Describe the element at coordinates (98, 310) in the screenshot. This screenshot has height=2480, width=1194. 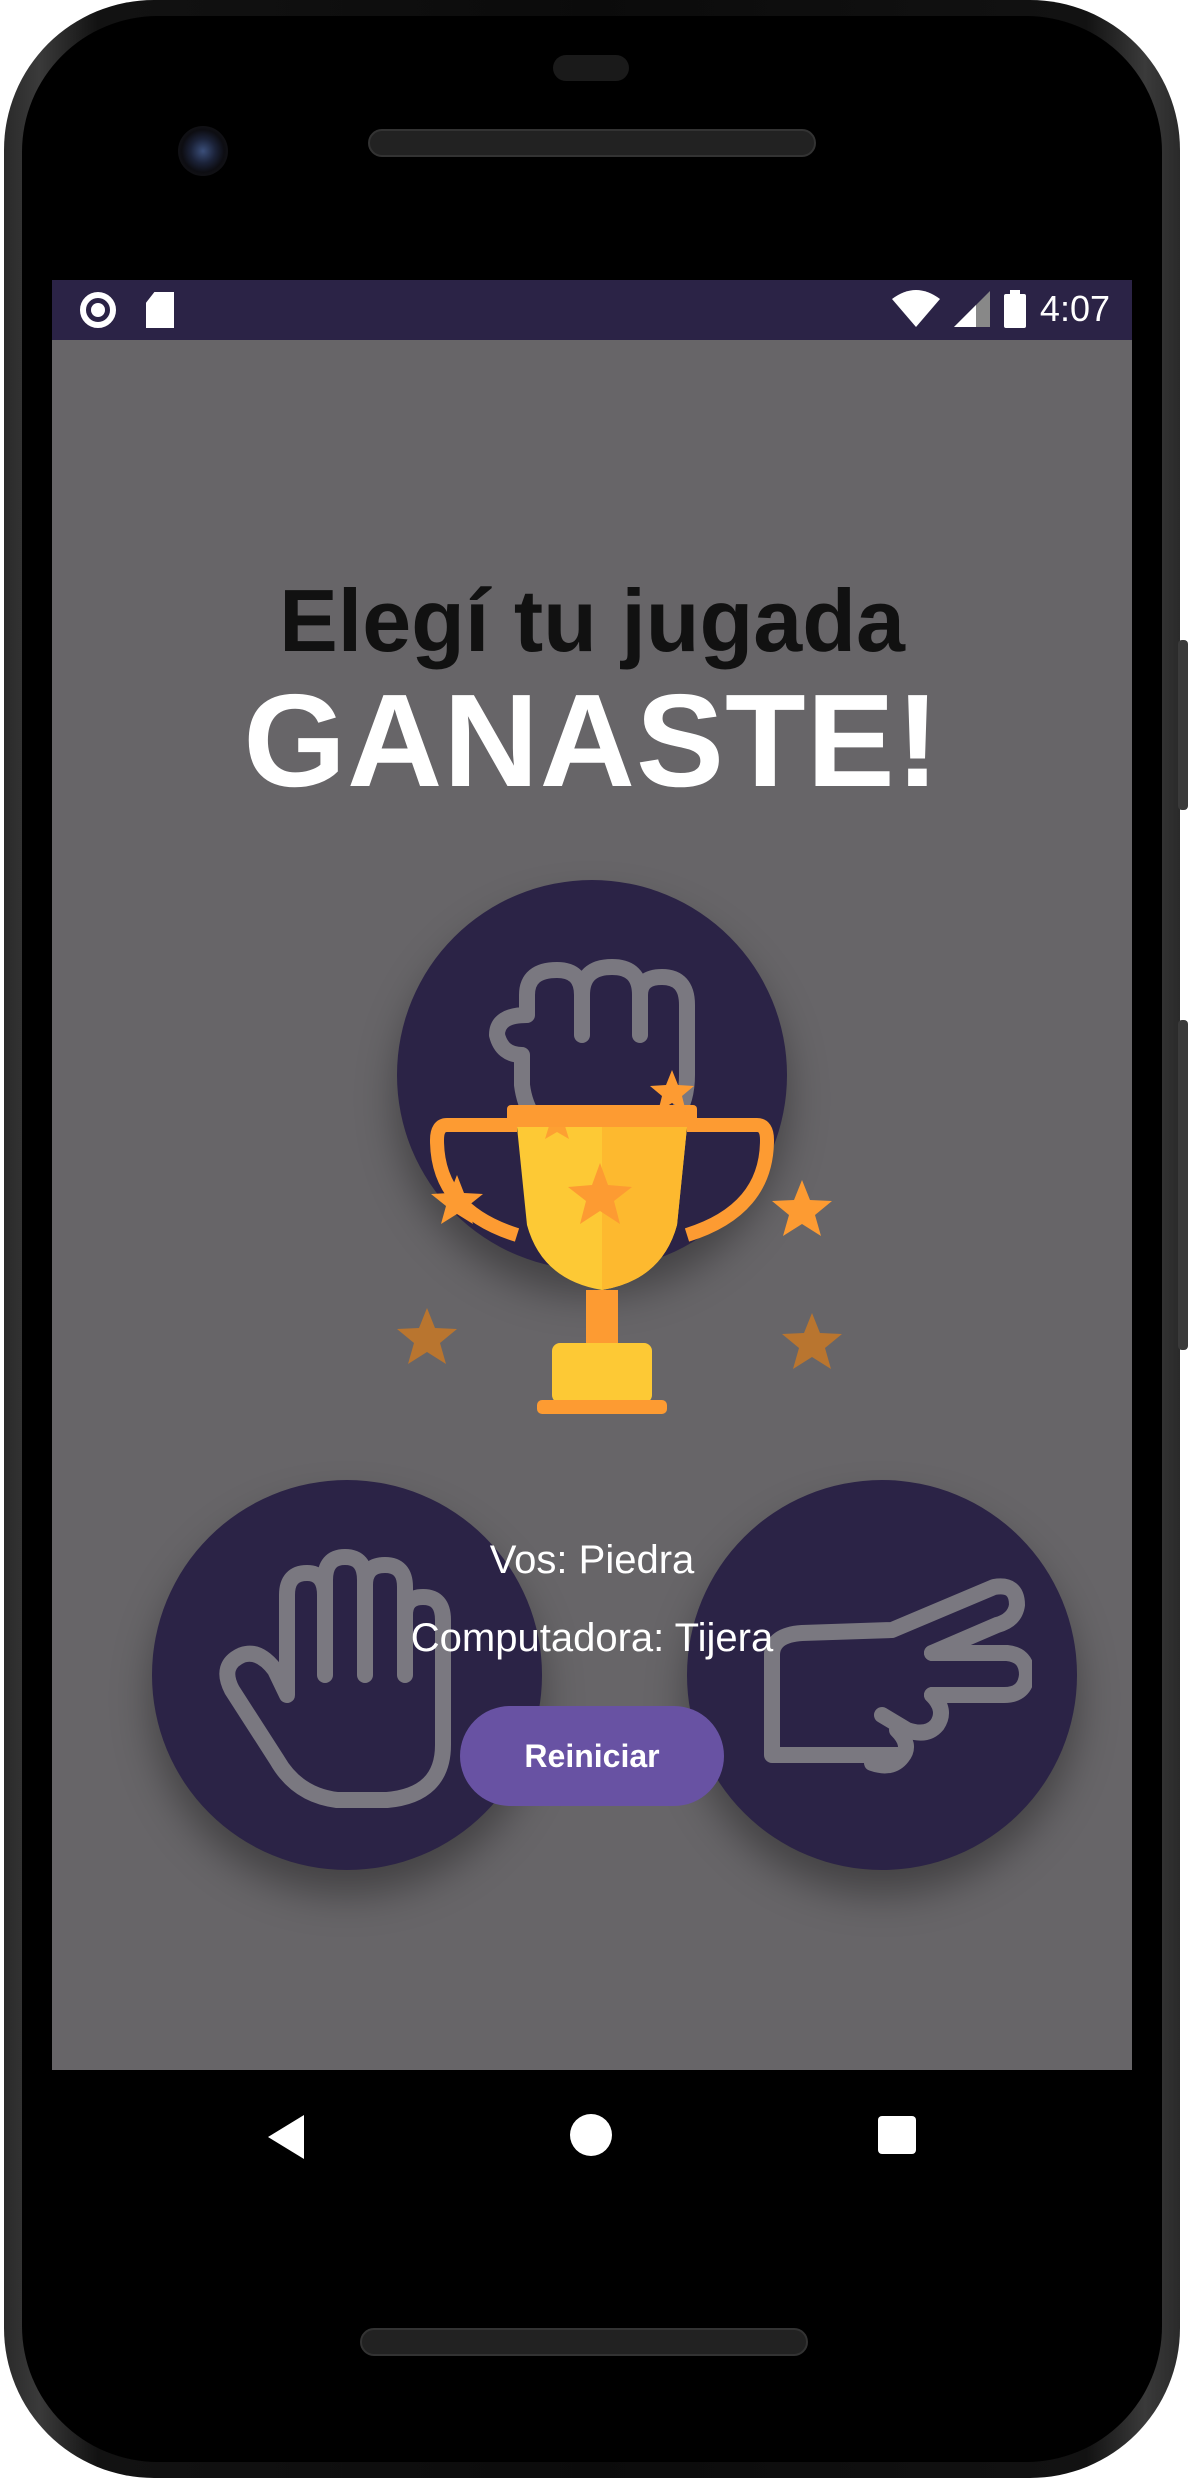
I see `record-icon` at that location.